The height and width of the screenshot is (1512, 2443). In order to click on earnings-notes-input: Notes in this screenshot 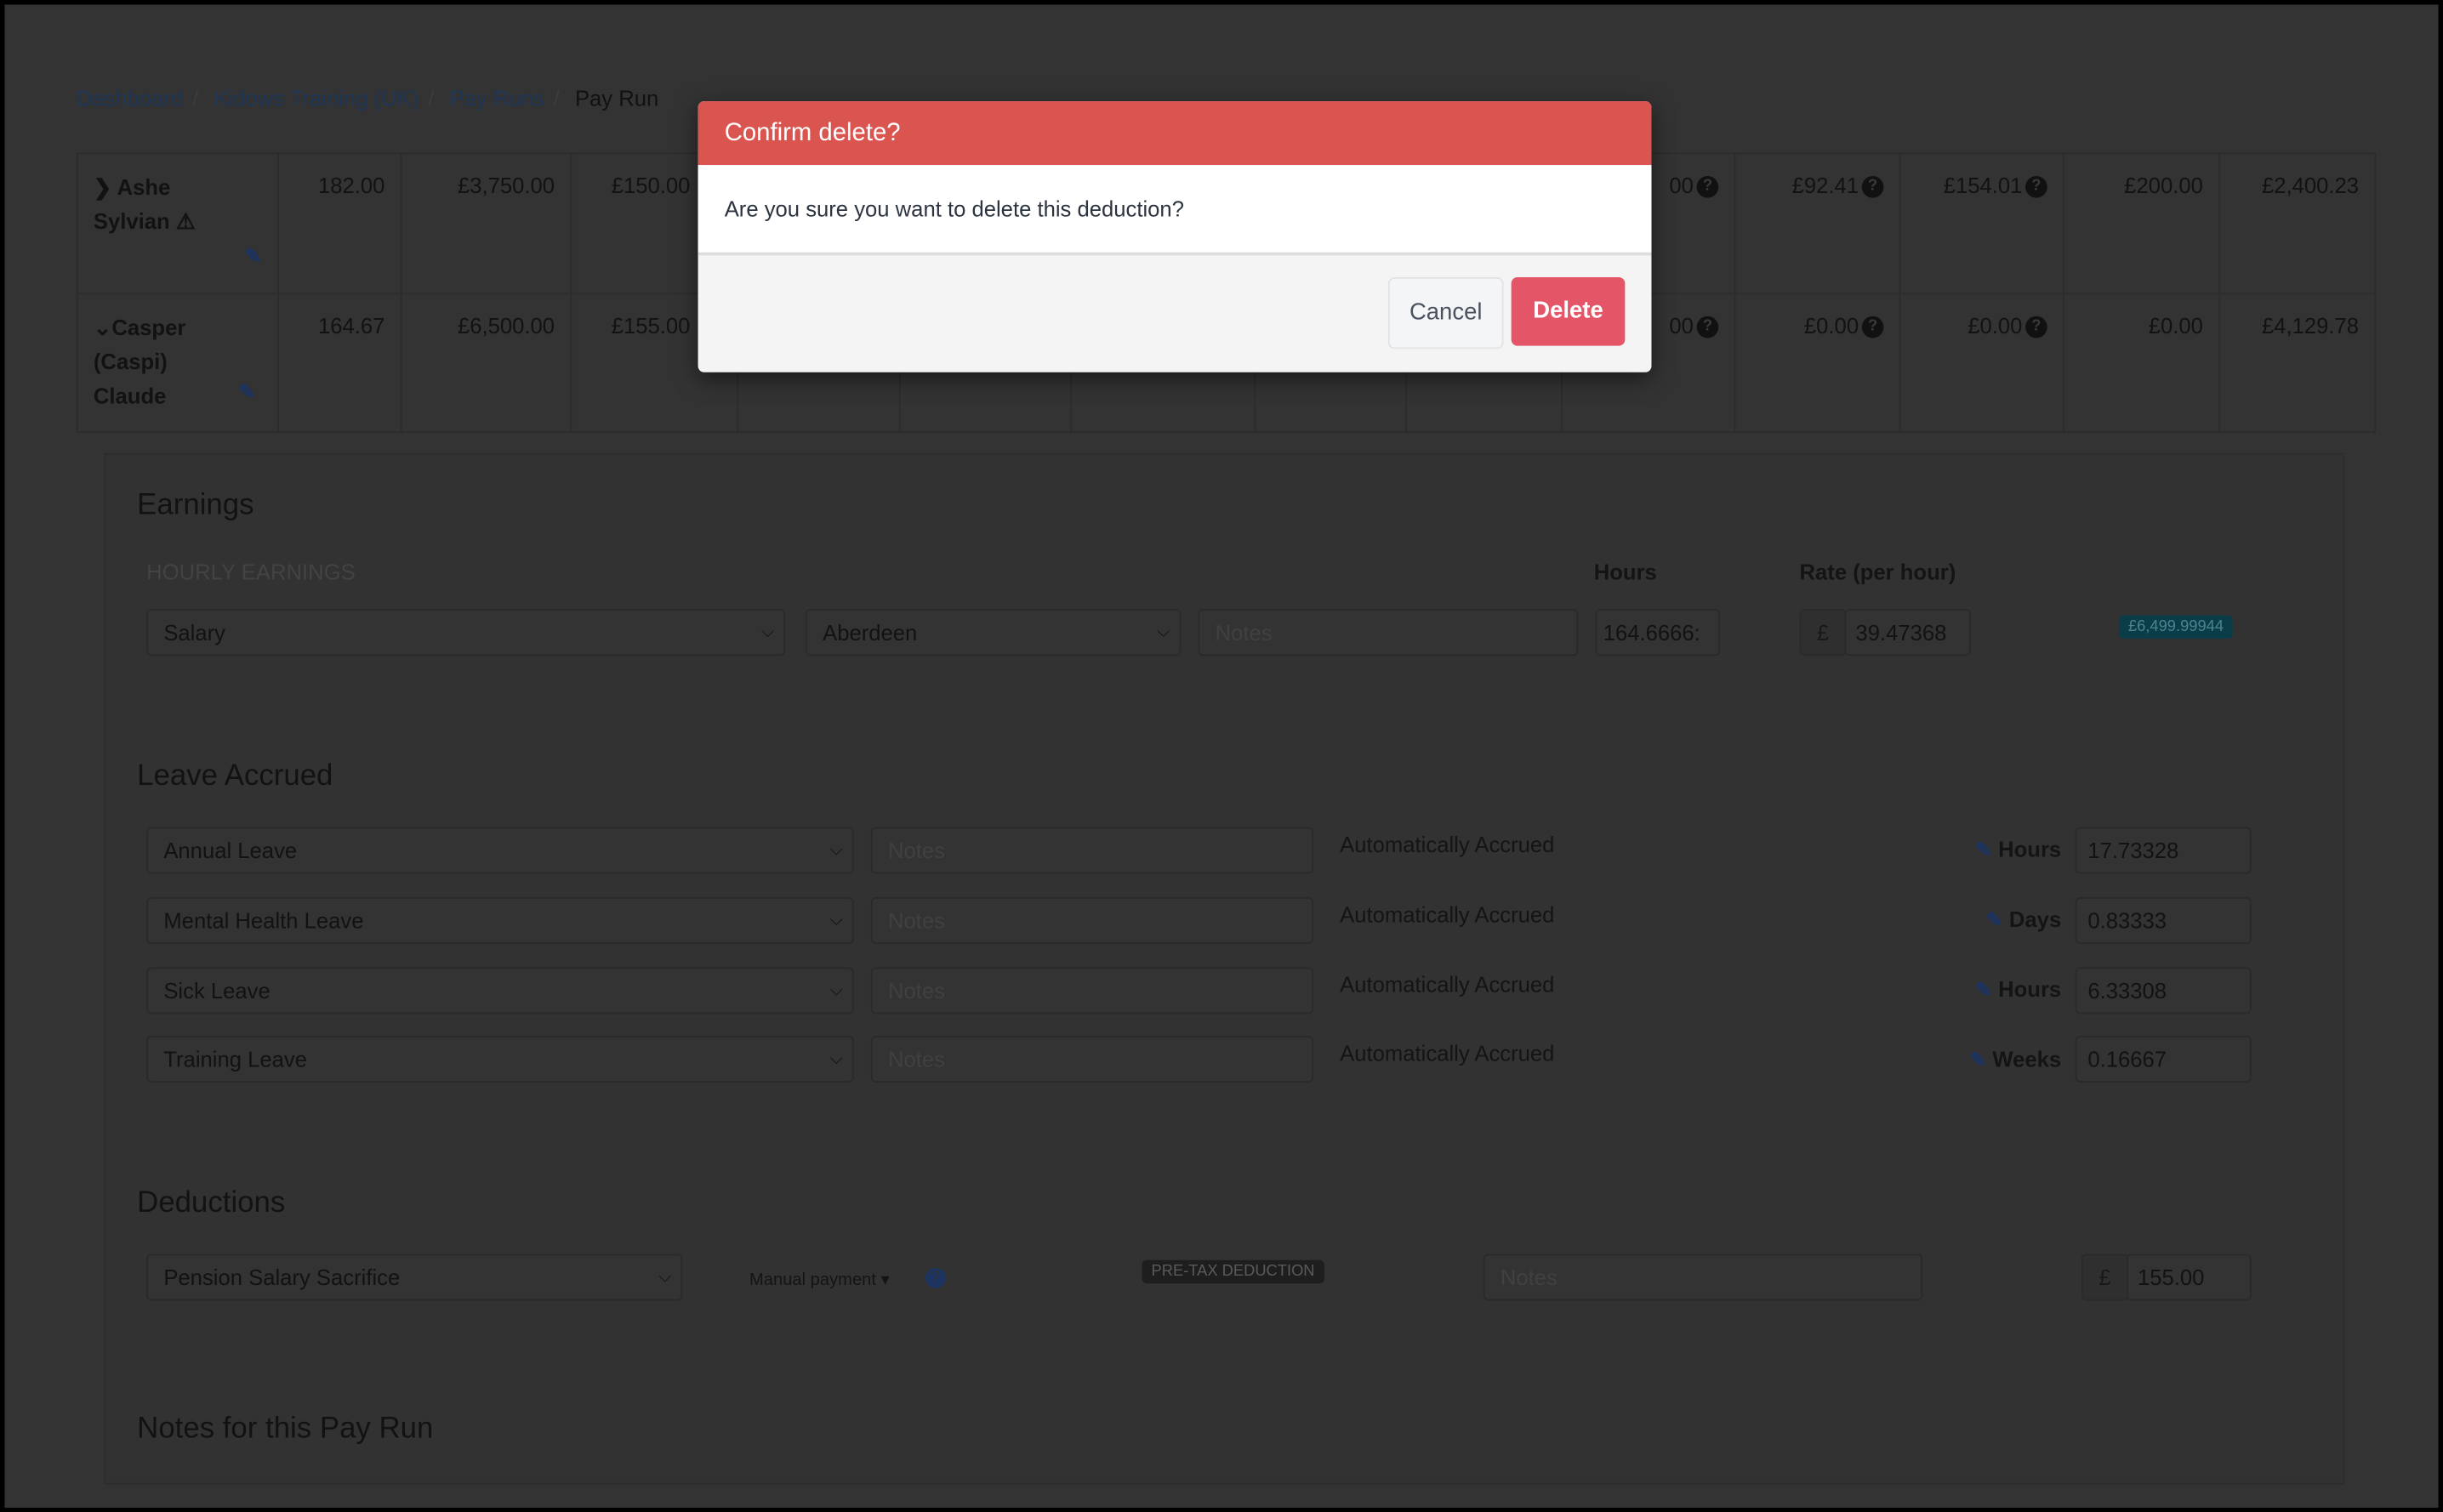, I will do `click(1389, 633)`.